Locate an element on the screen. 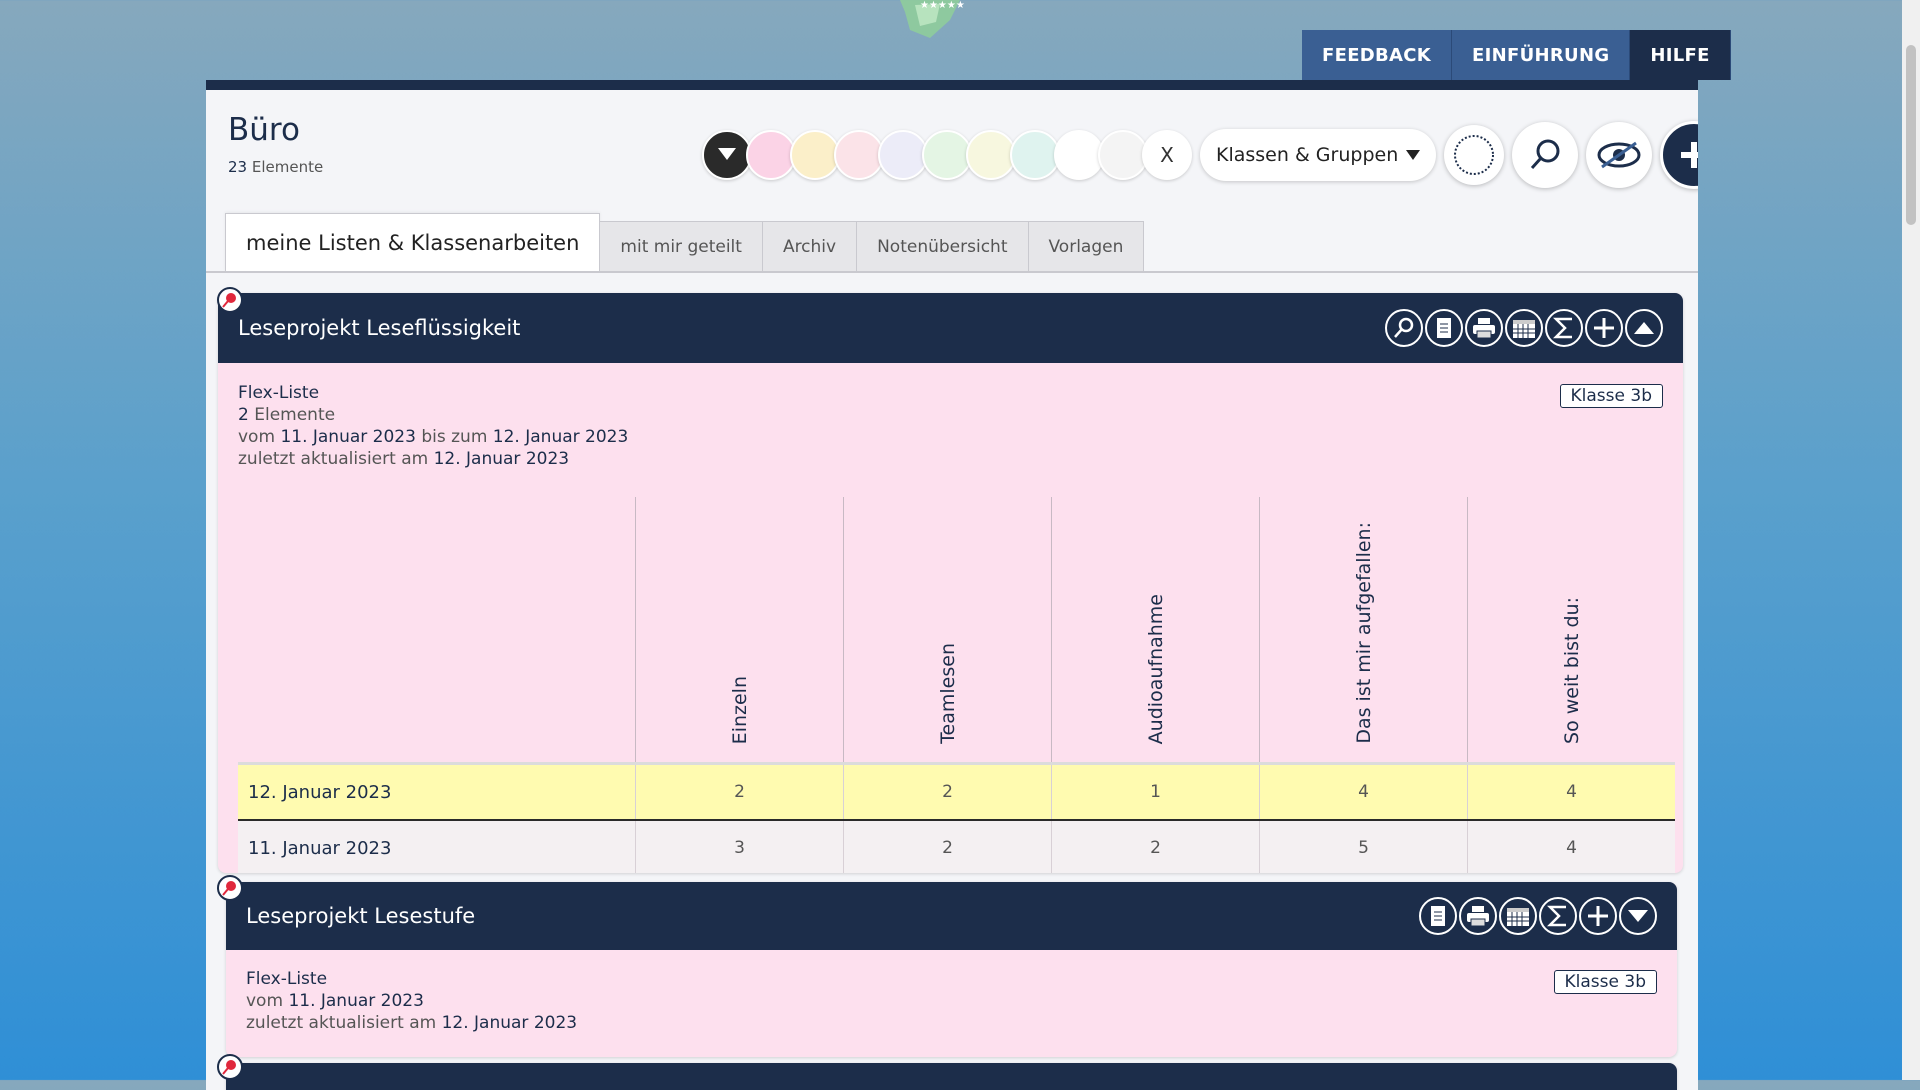 The image size is (1920, 1090). page-title: Büro is located at coordinates (264, 130).